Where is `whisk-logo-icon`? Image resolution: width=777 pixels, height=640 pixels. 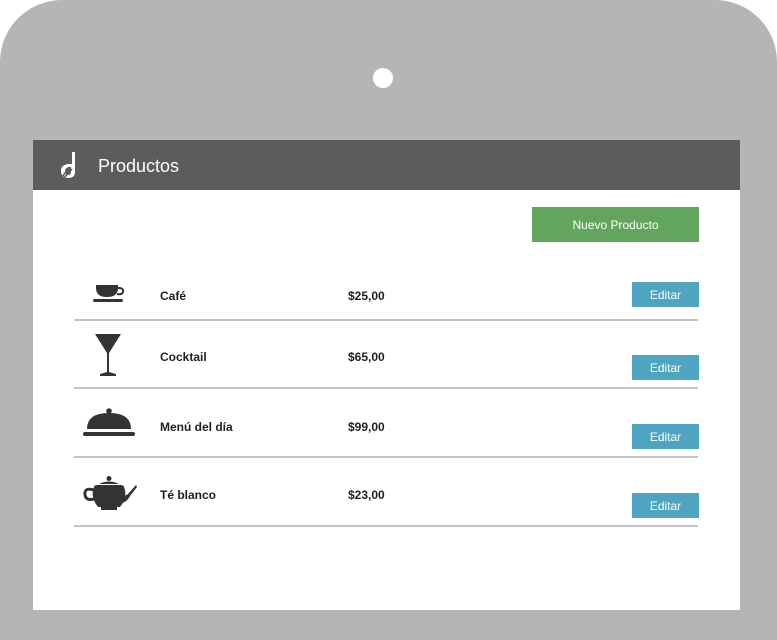 whisk-logo-icon is located at coordinates (68, 165).